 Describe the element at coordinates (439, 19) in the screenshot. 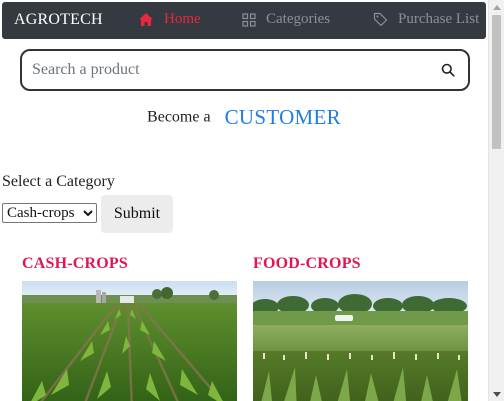

I see `nav-item-label: Purchase List` at that location.